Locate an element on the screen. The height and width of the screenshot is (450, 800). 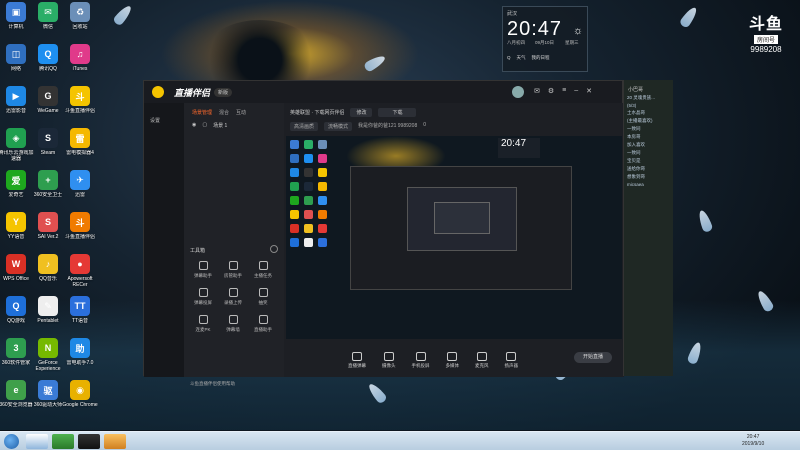
taskbar-ie-icon is located at coordinates (37, 441).